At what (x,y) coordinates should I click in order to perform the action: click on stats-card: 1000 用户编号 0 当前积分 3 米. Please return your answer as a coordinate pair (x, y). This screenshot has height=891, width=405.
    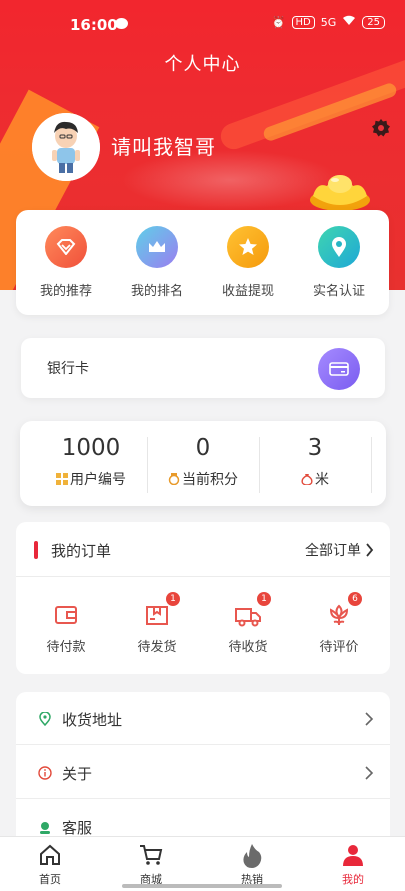
    Looking at the image, I should click on (203, 463).